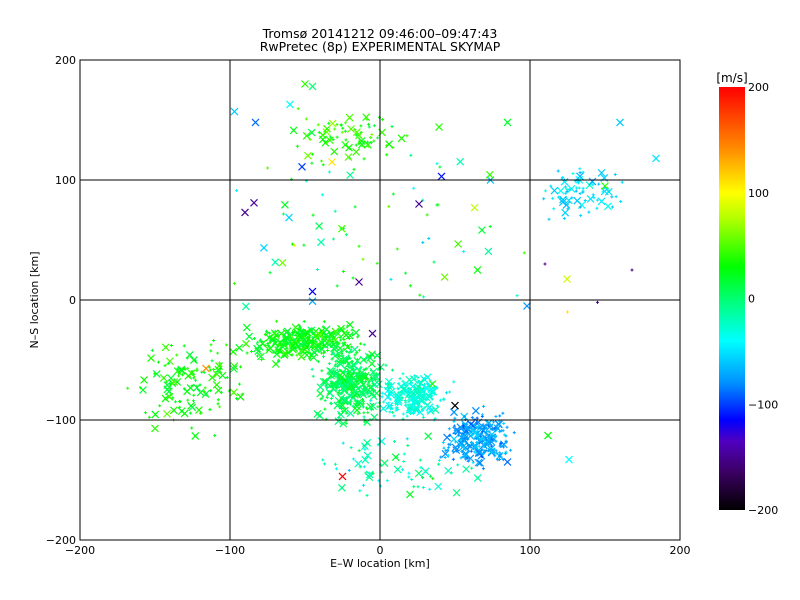  I want to click on chart-subtitle: RwPretec (8p) EXPERIMENTAL SKYMAP, so click(380, 46).